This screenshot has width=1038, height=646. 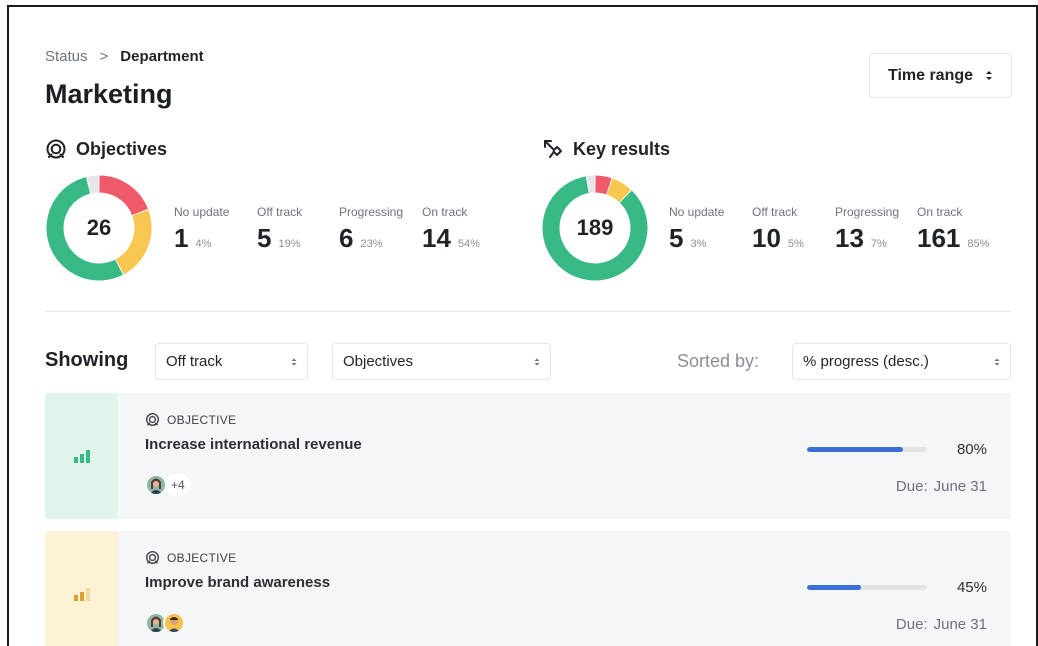 What do you see at coordinates (718, 361) in the screenshot?
I see `sorted-by-label: Sorted by:` at bounding box center [718, 361].